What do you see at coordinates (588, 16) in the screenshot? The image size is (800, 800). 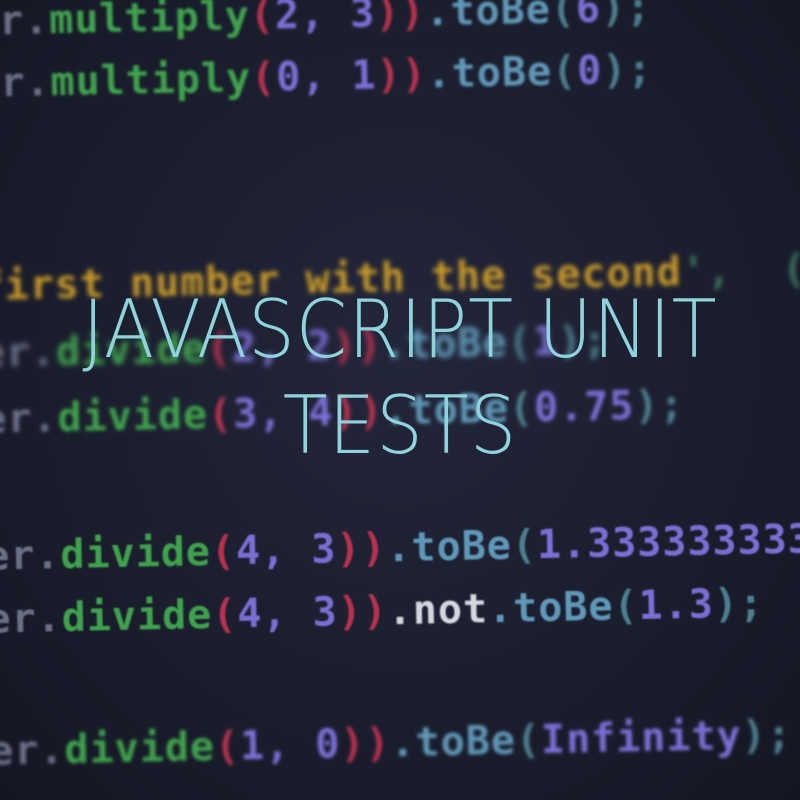 I see `code-token: 6` at bounding box center [588, 16].